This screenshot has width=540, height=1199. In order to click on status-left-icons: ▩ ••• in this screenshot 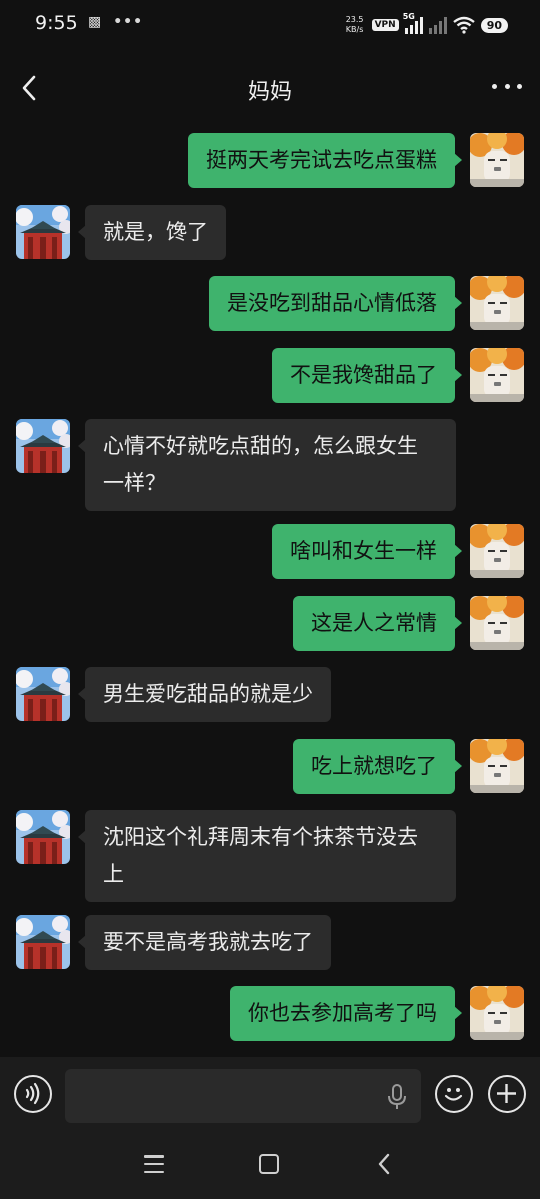, I will do `click(115, 22)`.